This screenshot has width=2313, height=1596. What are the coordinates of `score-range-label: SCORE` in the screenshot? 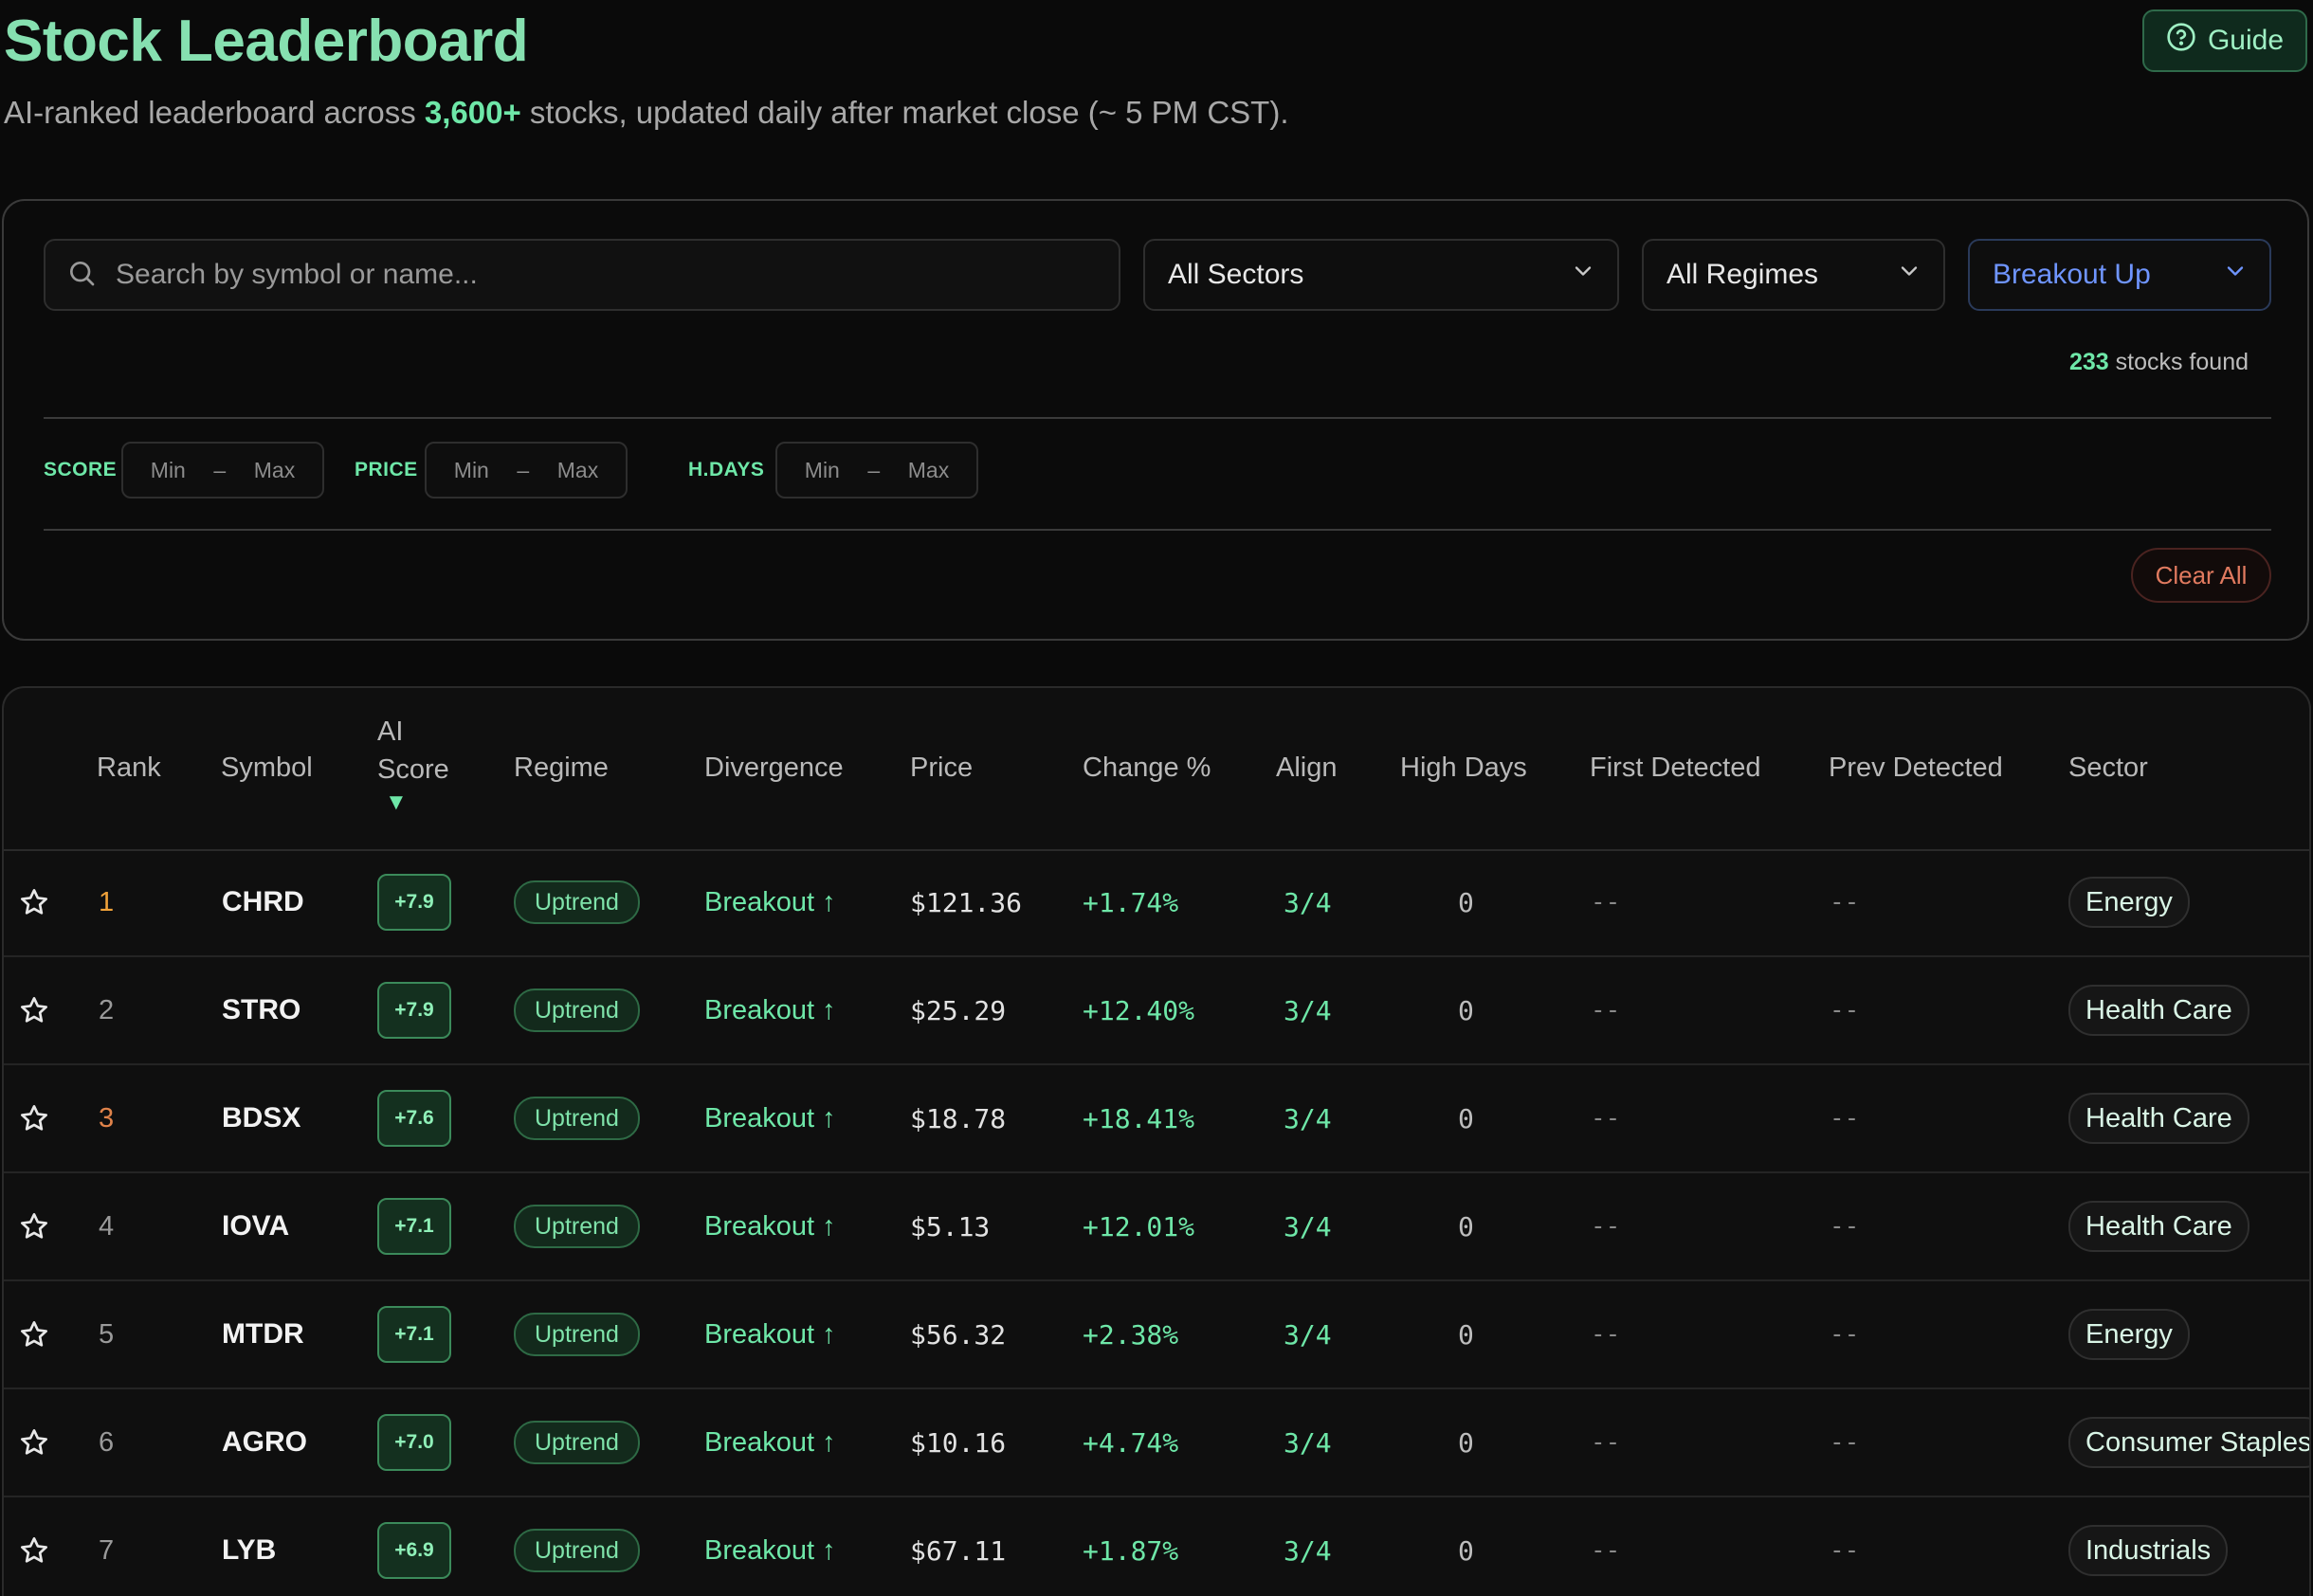 It's located at (81, 470).